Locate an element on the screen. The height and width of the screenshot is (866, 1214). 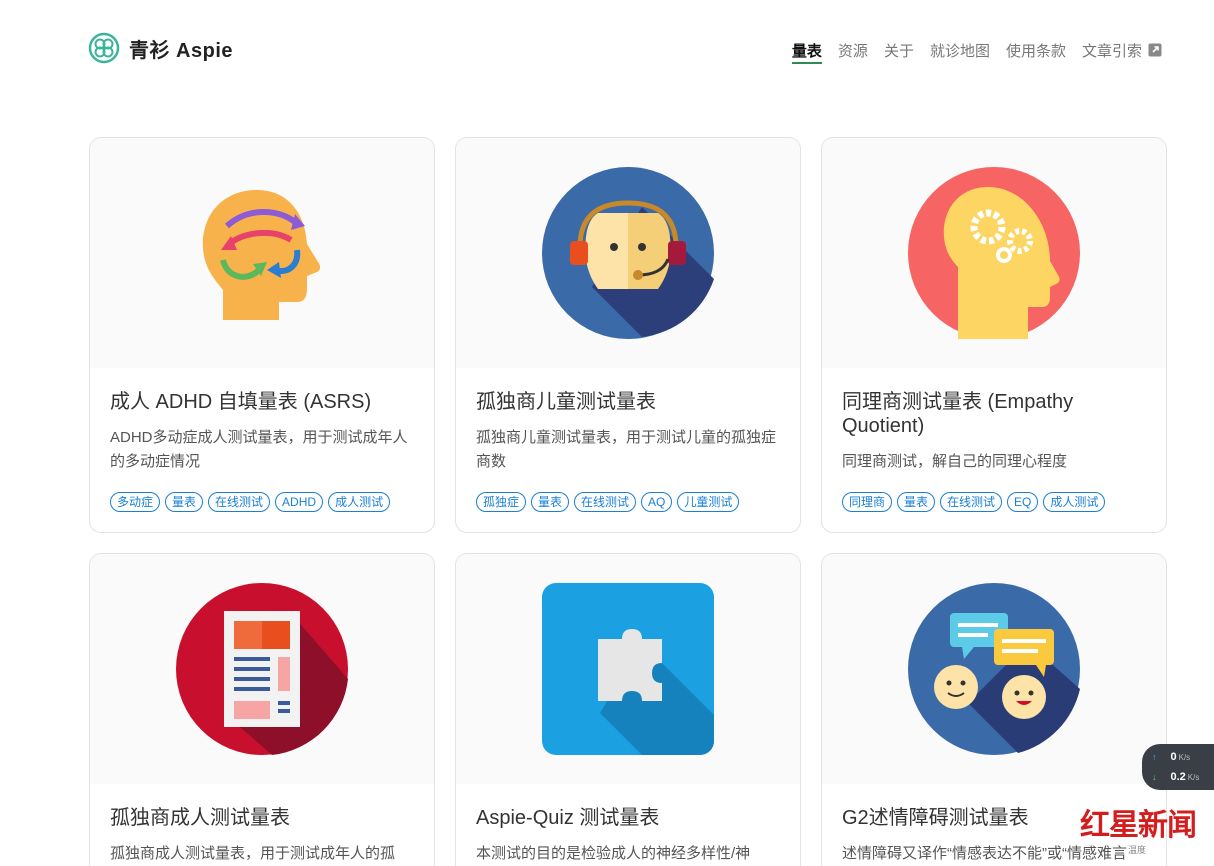
head-gears-icon is located at coordinates (994, 253).